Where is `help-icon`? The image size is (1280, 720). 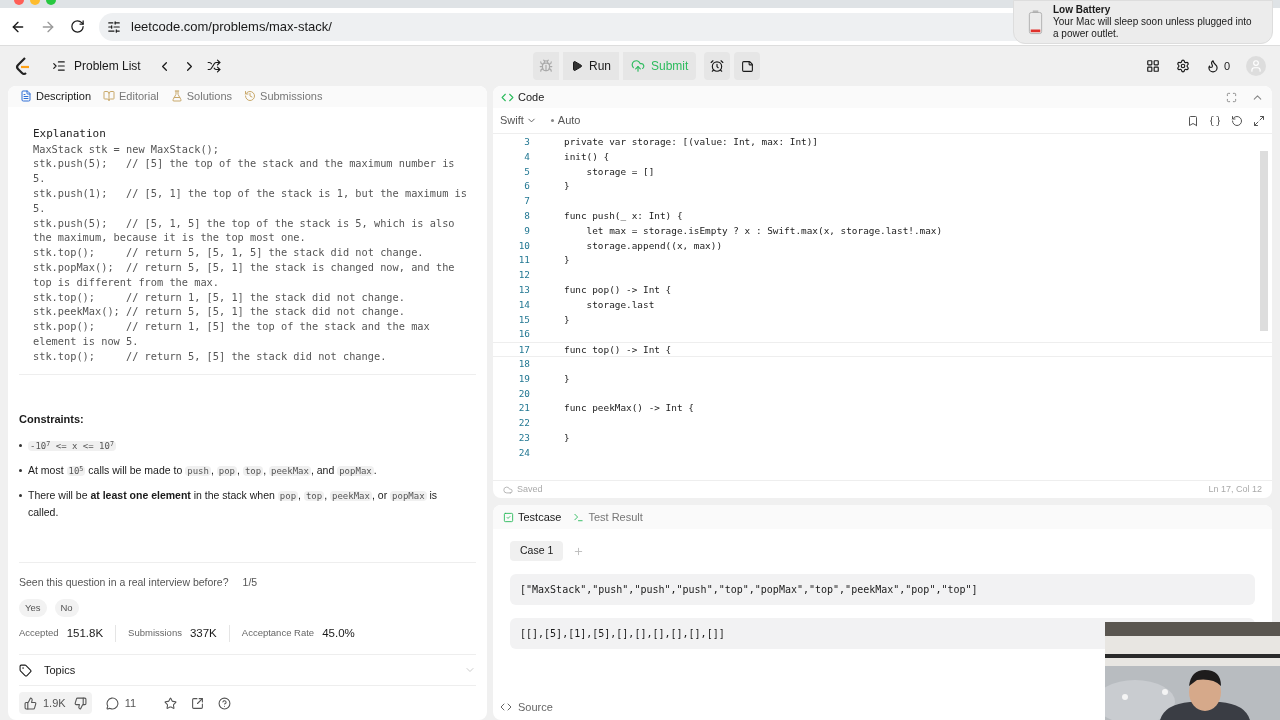
help-icon is located at coordinates (225, 703).